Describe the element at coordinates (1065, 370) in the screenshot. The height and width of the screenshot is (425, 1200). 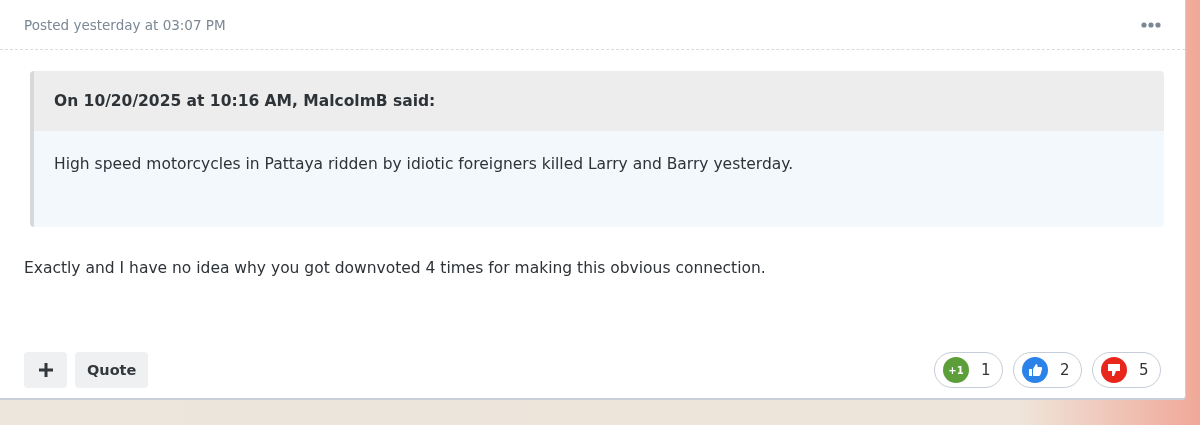
I see `reaction-count: 2` at that location.